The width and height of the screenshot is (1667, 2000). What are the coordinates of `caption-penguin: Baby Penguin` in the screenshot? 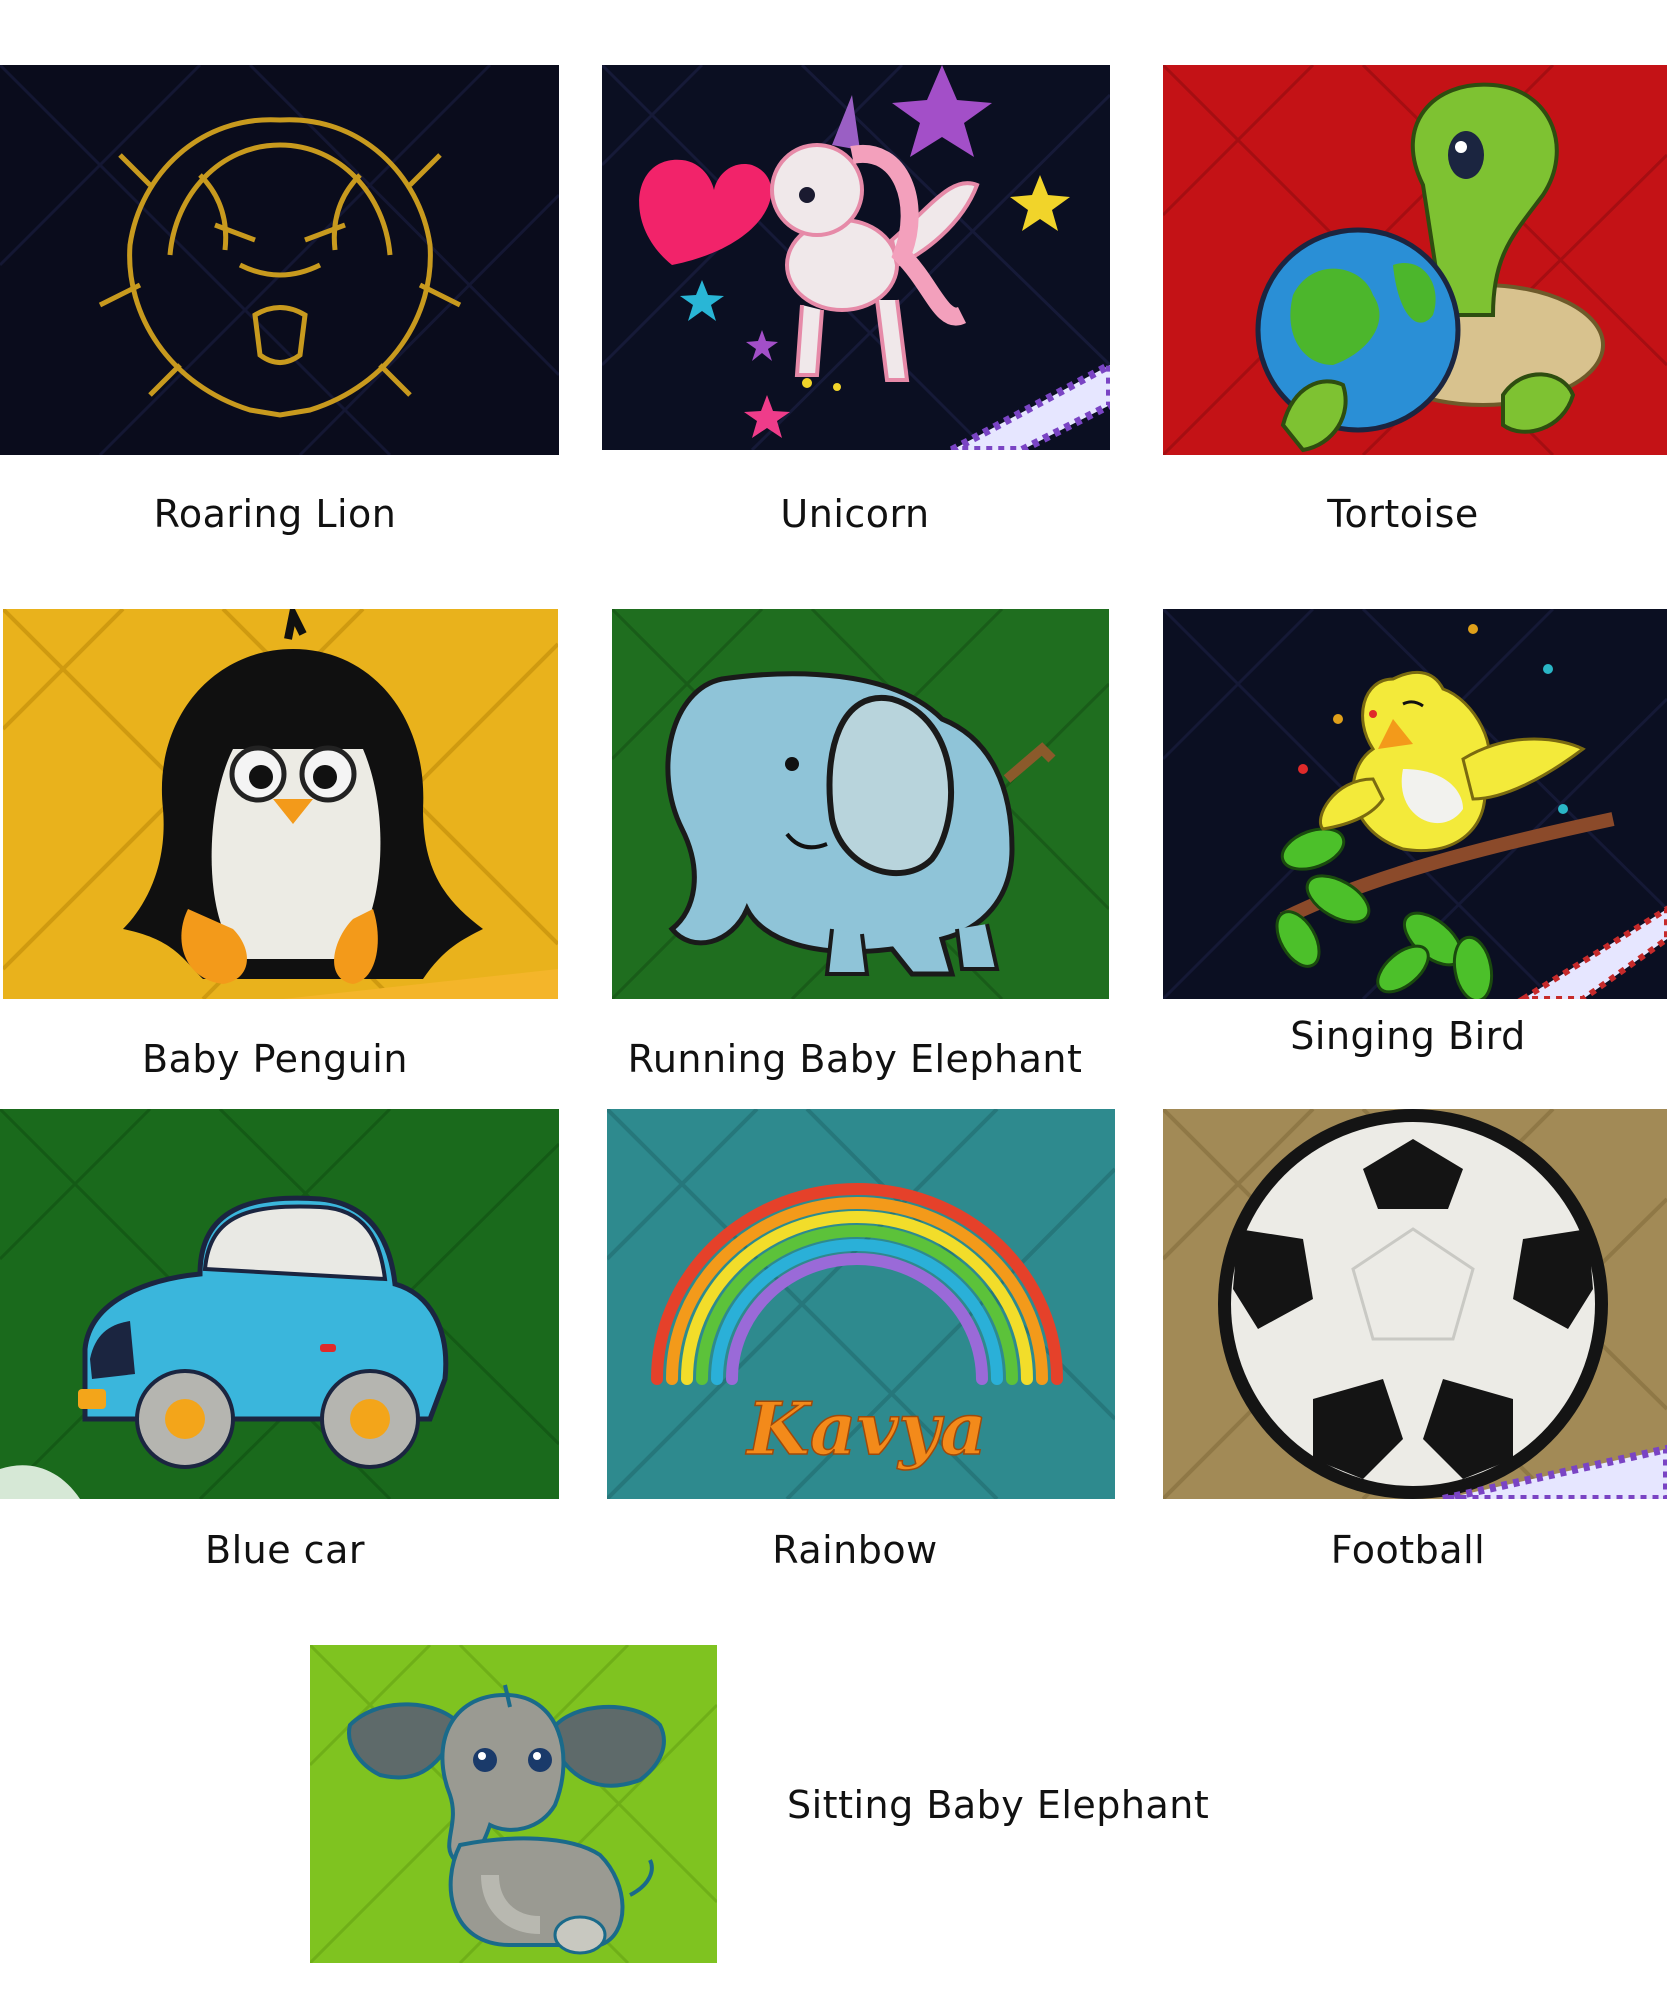 It's located at (275, 1059).